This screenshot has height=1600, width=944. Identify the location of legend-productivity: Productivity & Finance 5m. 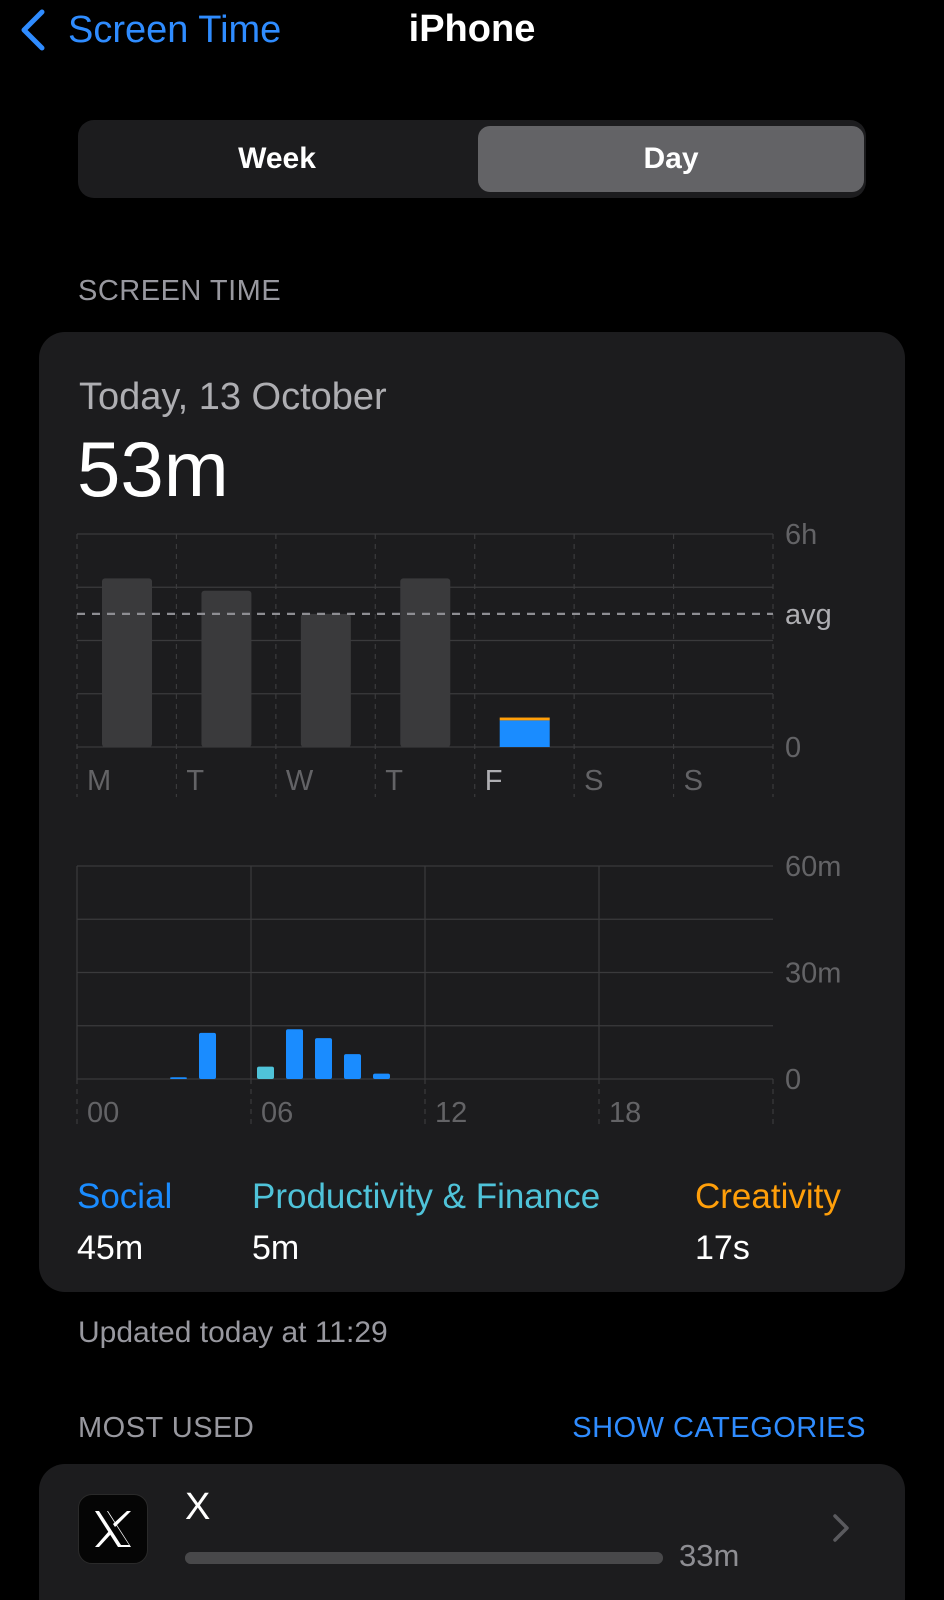
(426, 1222).